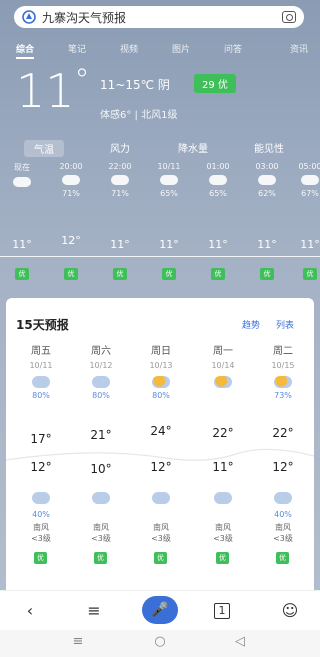 The image size is (320, 657). I want to click on day-week: 周日, so click(161, 351).